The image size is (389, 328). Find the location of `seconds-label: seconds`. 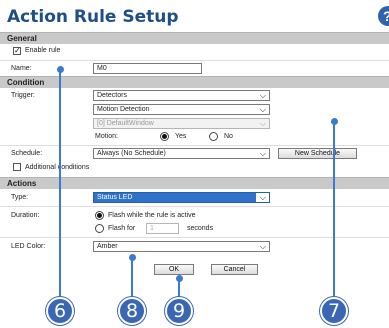

seconds-label: seconds is located at coordinates (200, 228).